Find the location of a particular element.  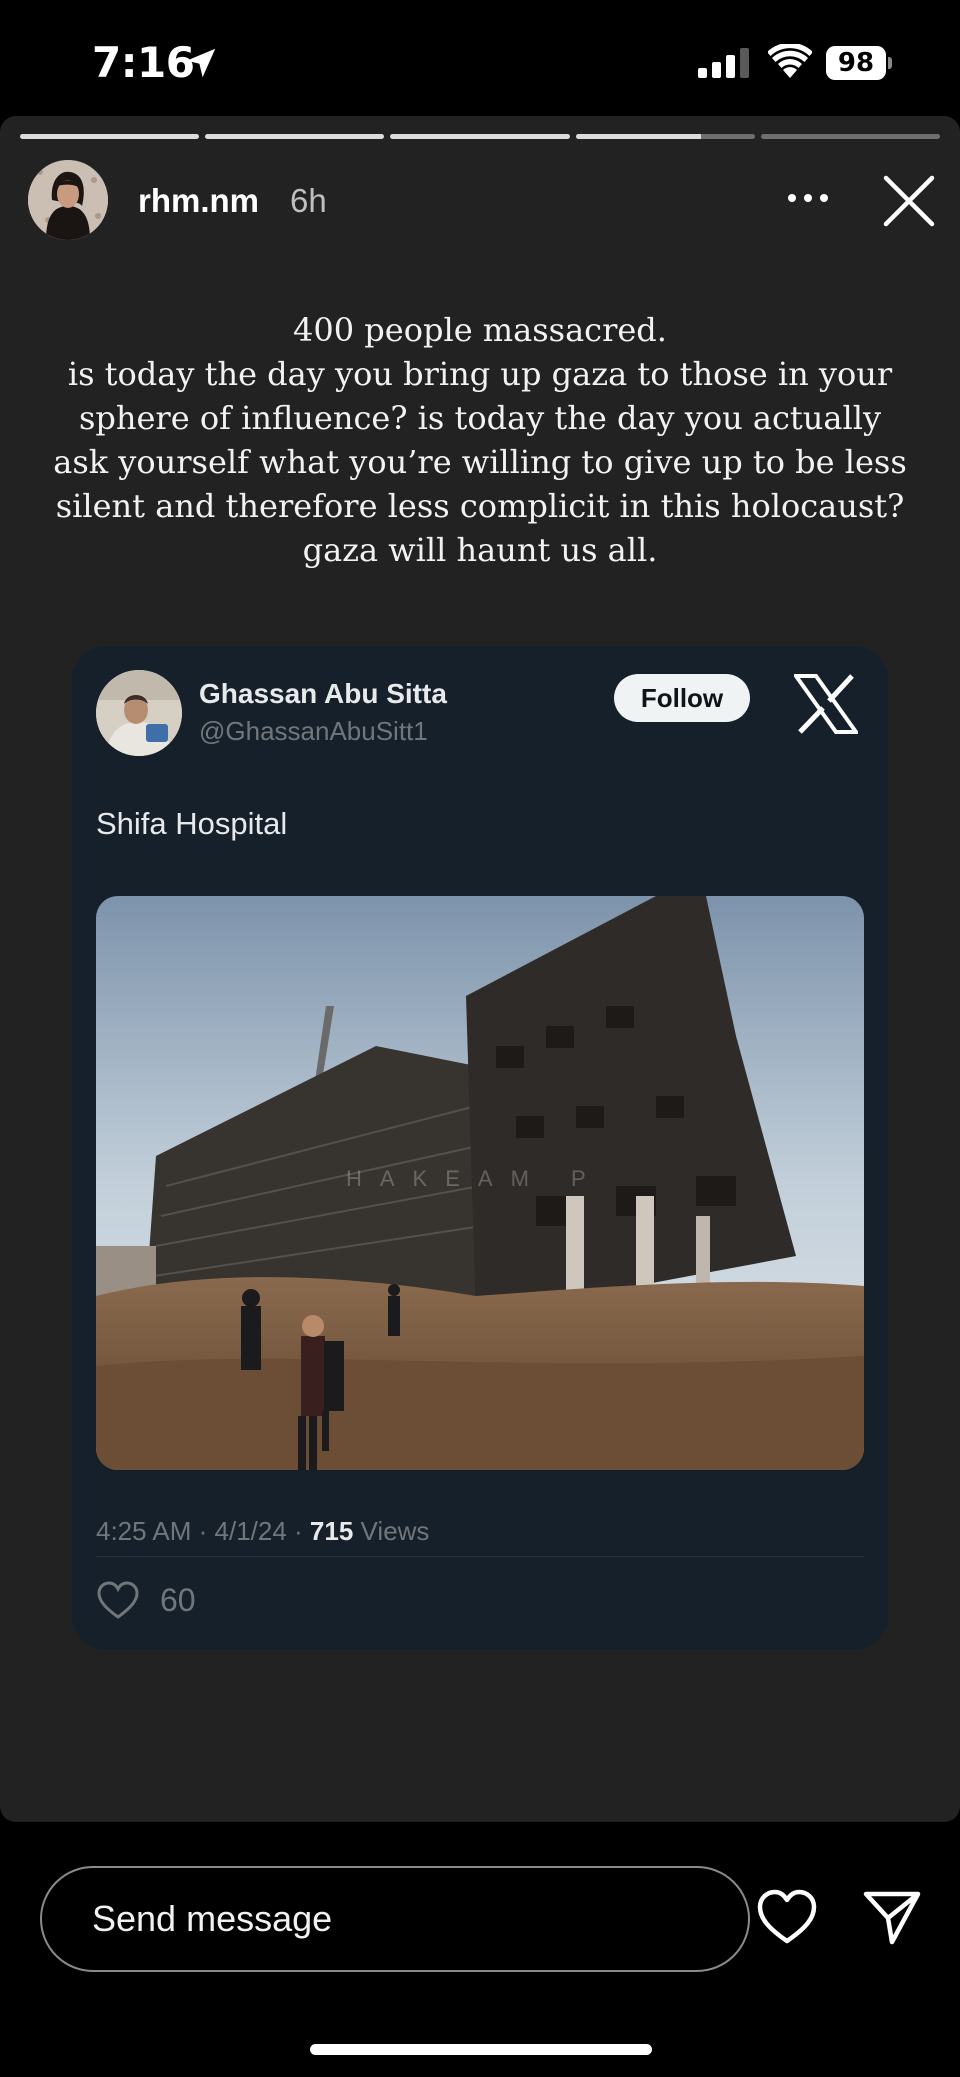

x-logo-icon is located at coordinates (826, 704).